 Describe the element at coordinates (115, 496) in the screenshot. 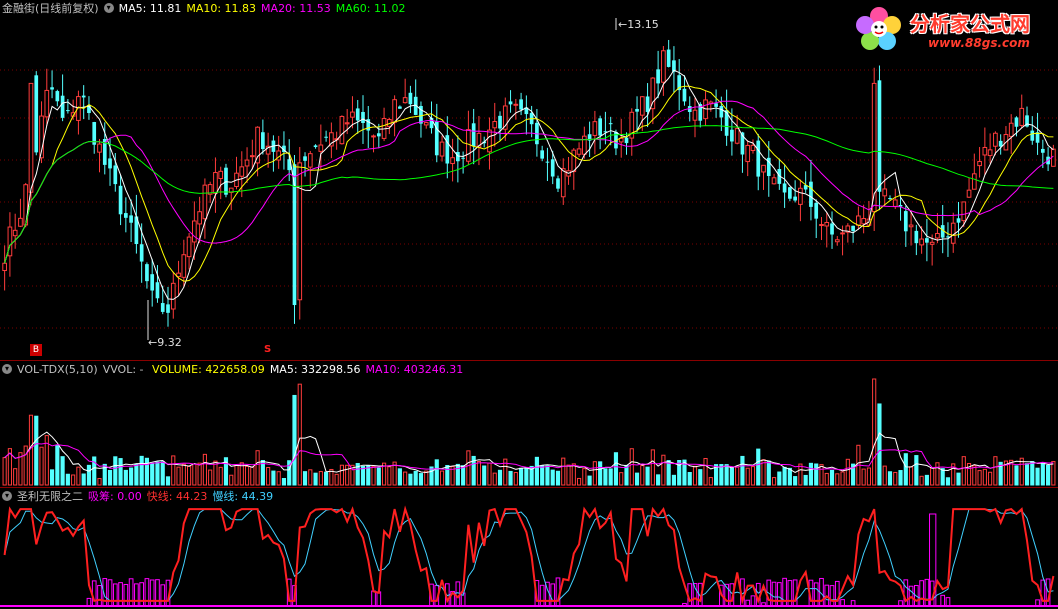

I see `xichou-readout: 吸筹: 0.00` at that location.